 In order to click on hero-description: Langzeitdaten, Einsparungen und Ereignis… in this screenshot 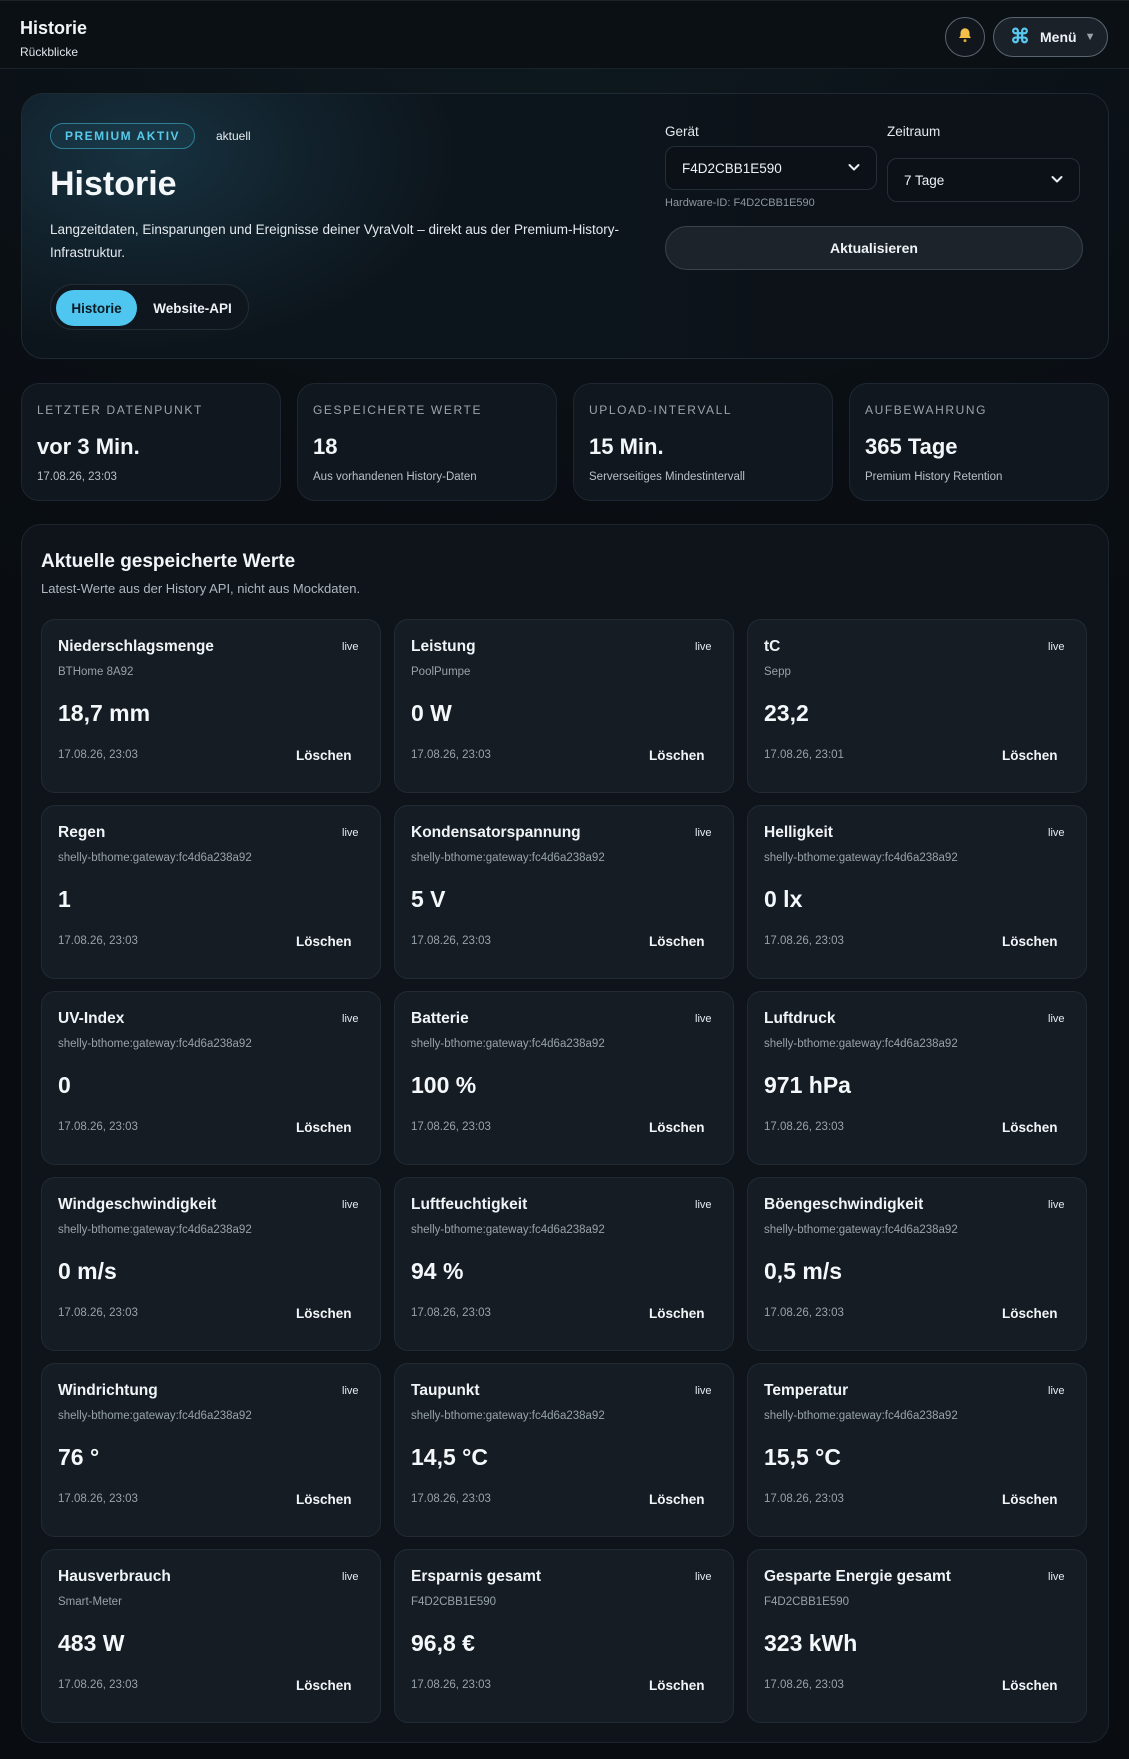, I will do `click(335, 241)`.